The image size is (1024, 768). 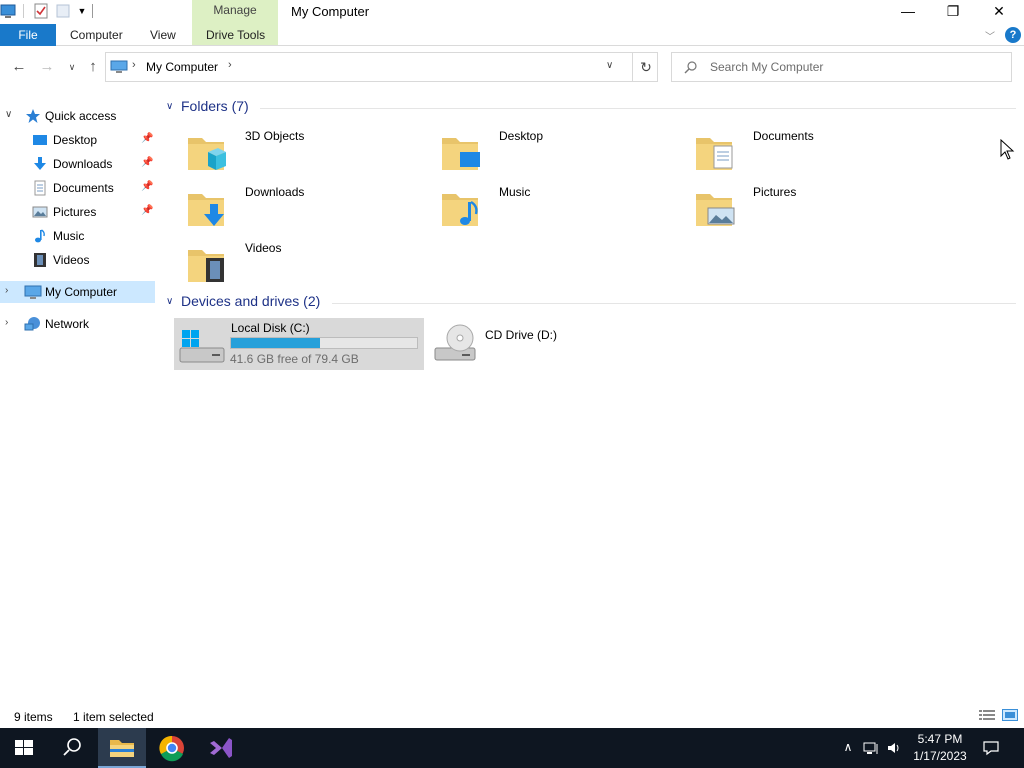 I want to click on status-bar: 9 items 1 item selected, so click(x=512, y=714).